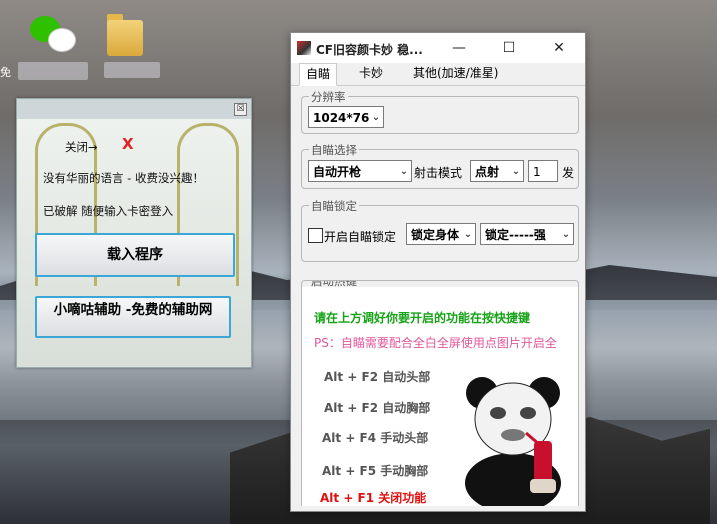 This screenshot has width=717, height=524. Describe the element at coordinates (371, 73) in the screenshot. I see `tab-kamiao: 卡妙` at that location.